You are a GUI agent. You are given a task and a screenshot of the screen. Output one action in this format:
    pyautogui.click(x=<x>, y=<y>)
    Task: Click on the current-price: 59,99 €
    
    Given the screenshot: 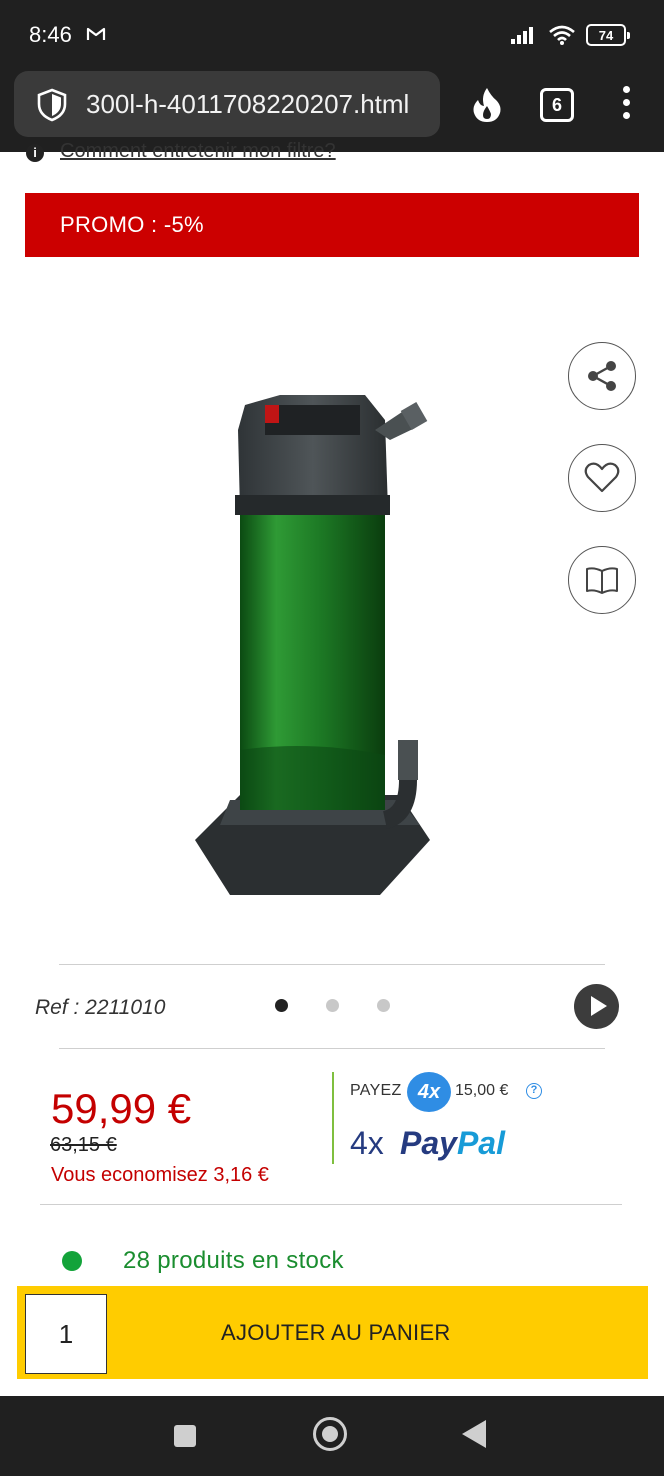 What is the action you would take?
    pyautogui.click(x=121, y=1108)
    